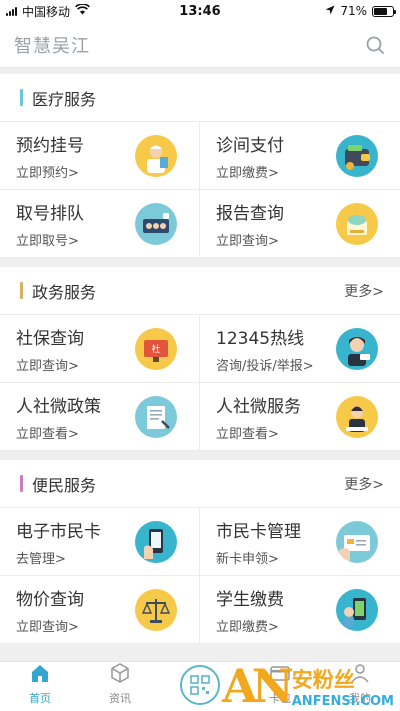 This screenshot has width=400, height=711. I want to click on tab-label: 首页, so click(40, 698).